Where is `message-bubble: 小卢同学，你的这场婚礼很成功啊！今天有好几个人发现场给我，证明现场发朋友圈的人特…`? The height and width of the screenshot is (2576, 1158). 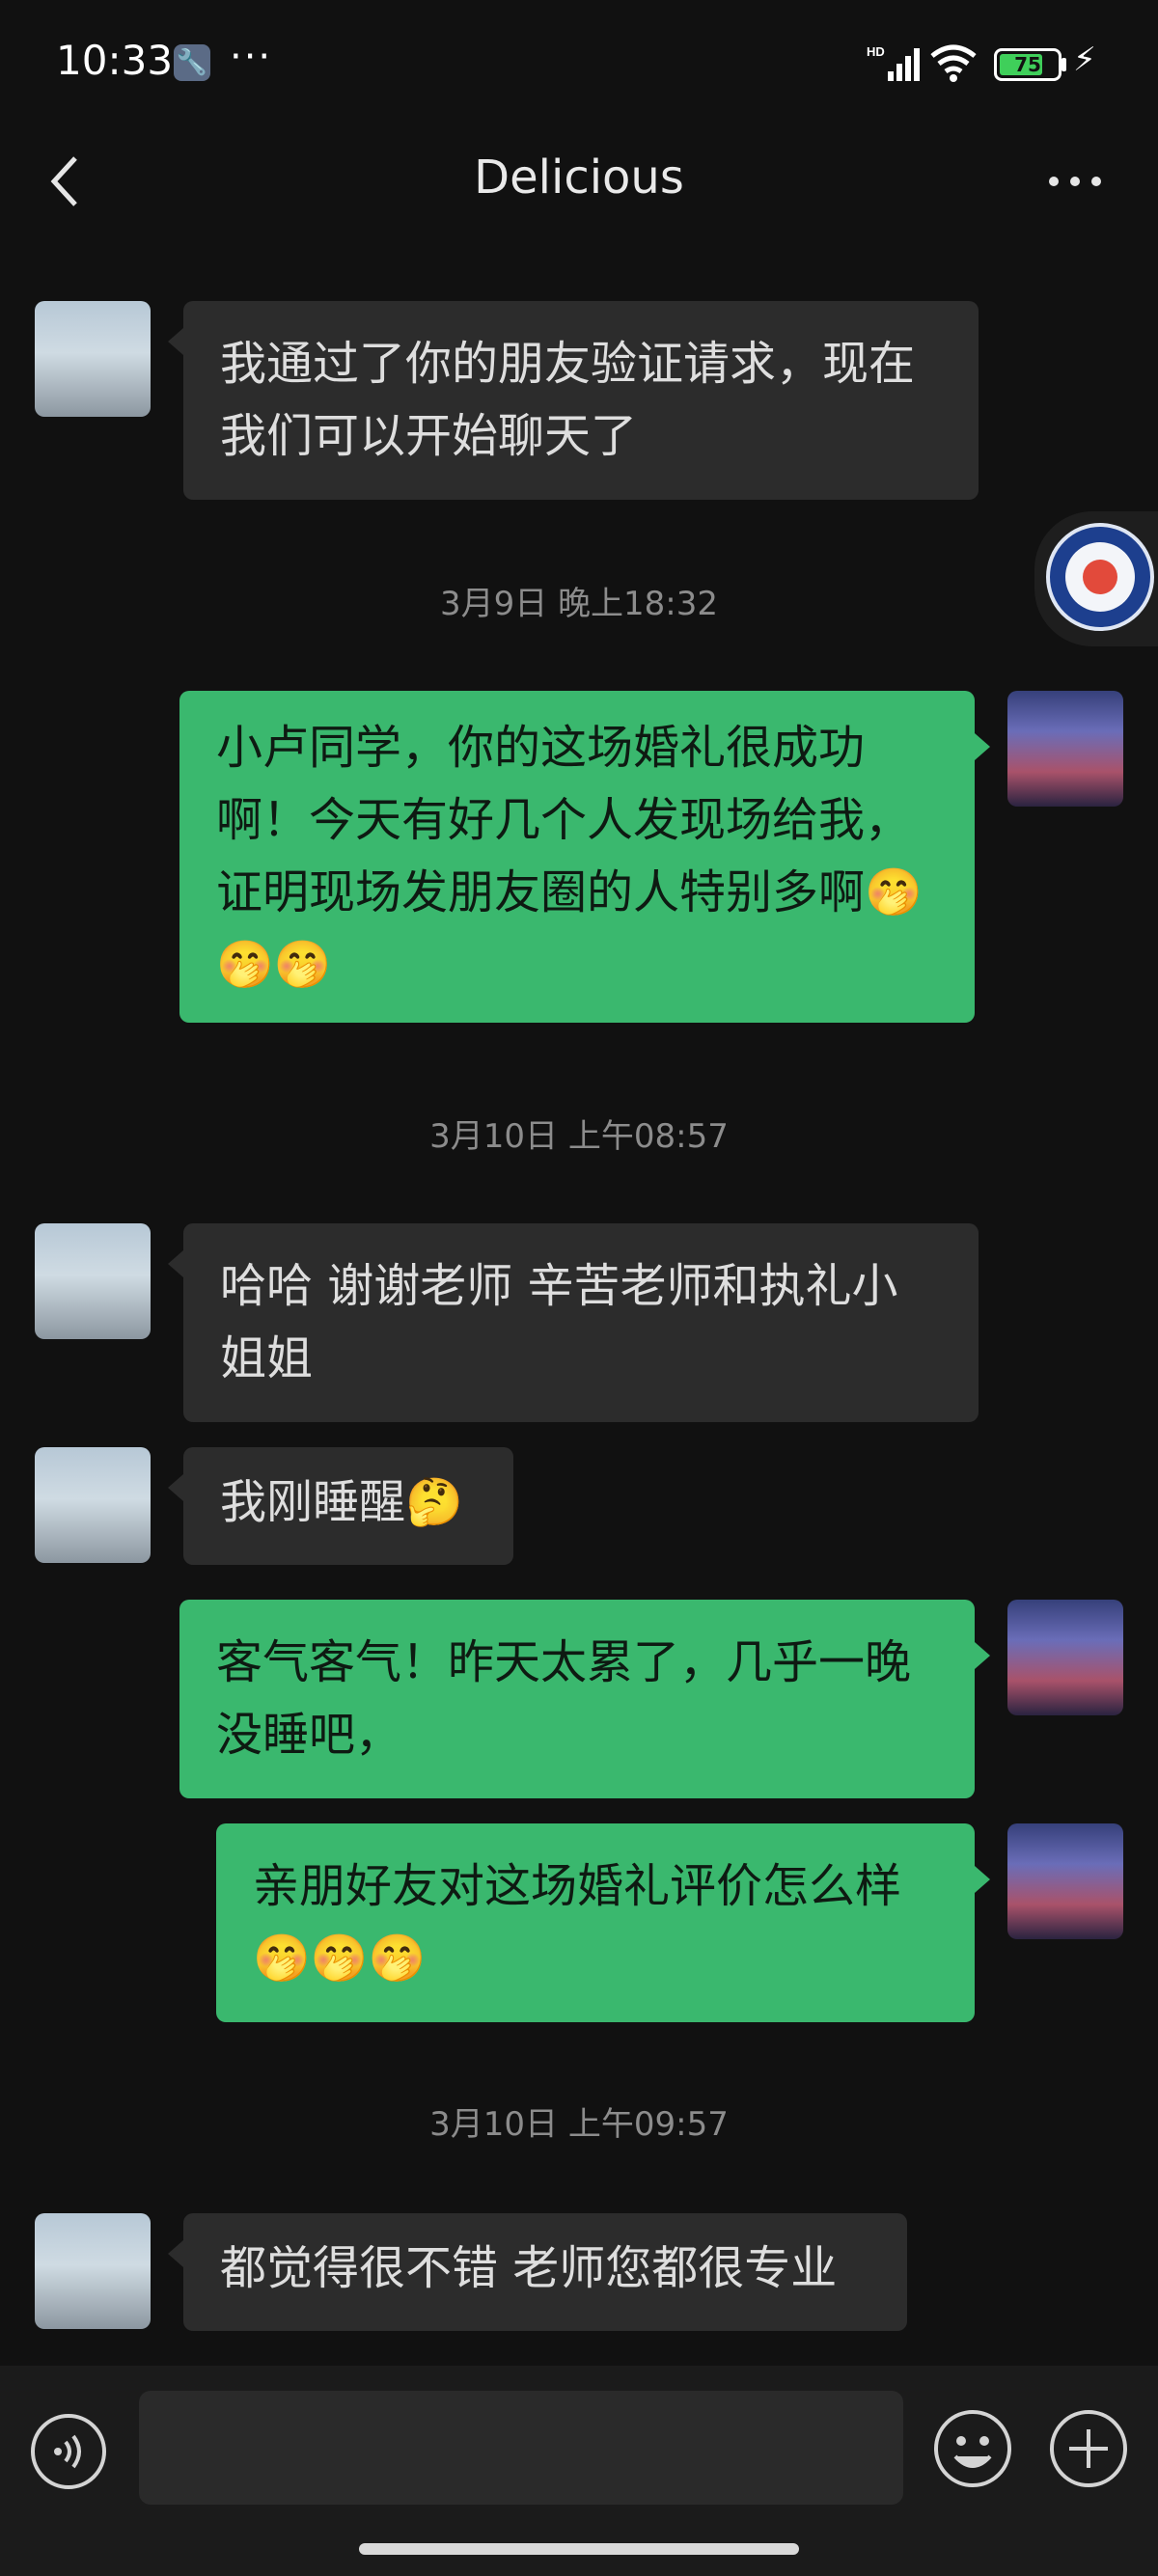 message-bubble: 小卢同学，你的这场婚礼很成功啊！今天有好几个人发现场给我，证明现场发朋友圈的人特… is located at coordinates (577, 857).